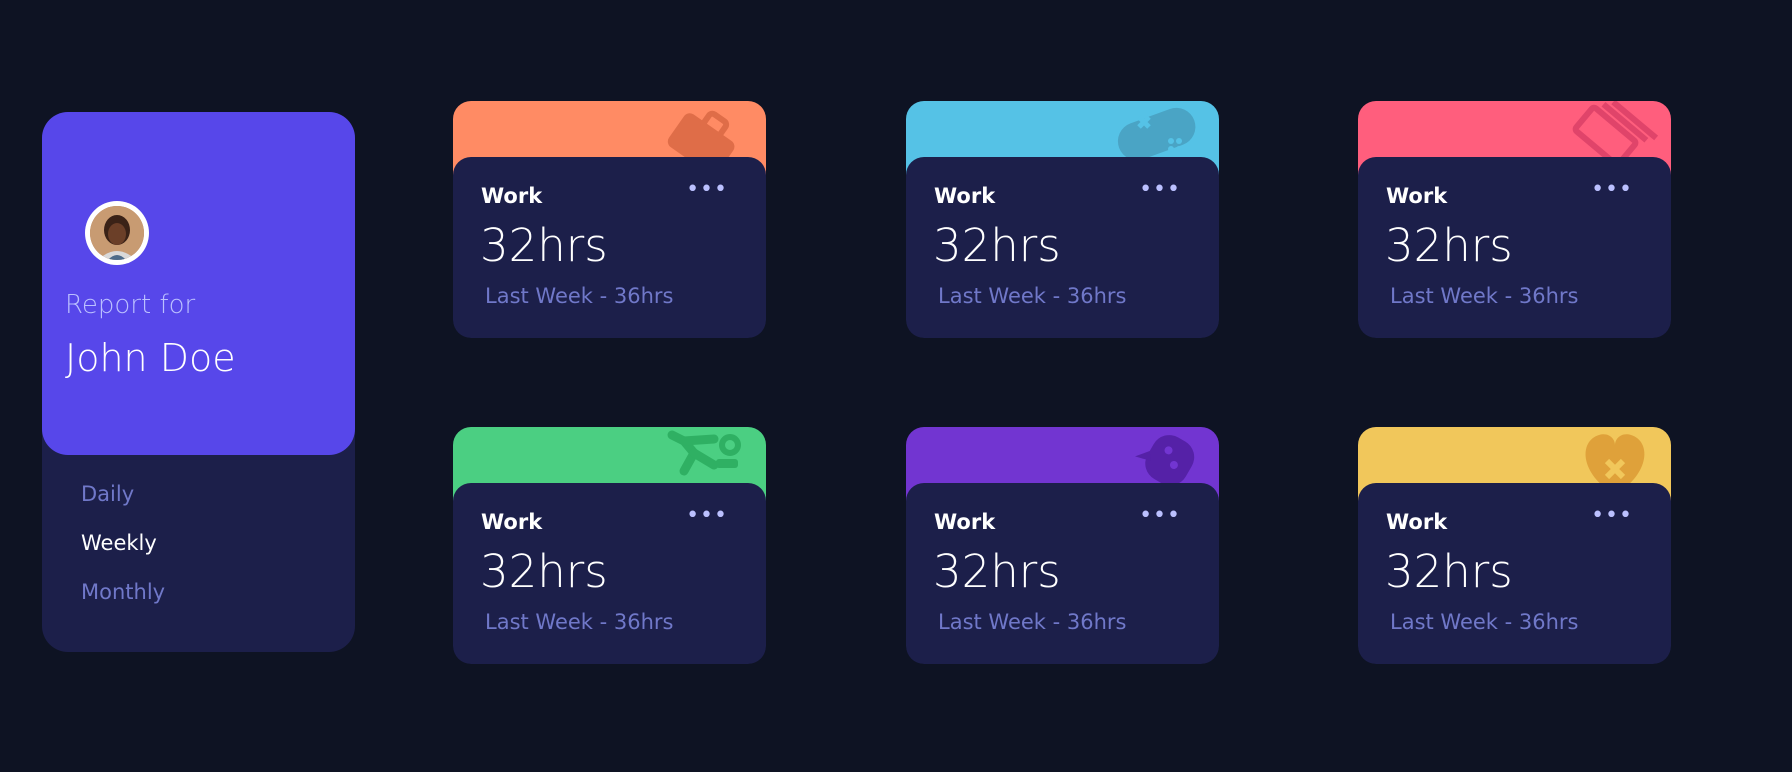 This screenshot has height=772, width=1792. I want to click on period-selector: Daily Weekly Monthly, so click(123, 543).